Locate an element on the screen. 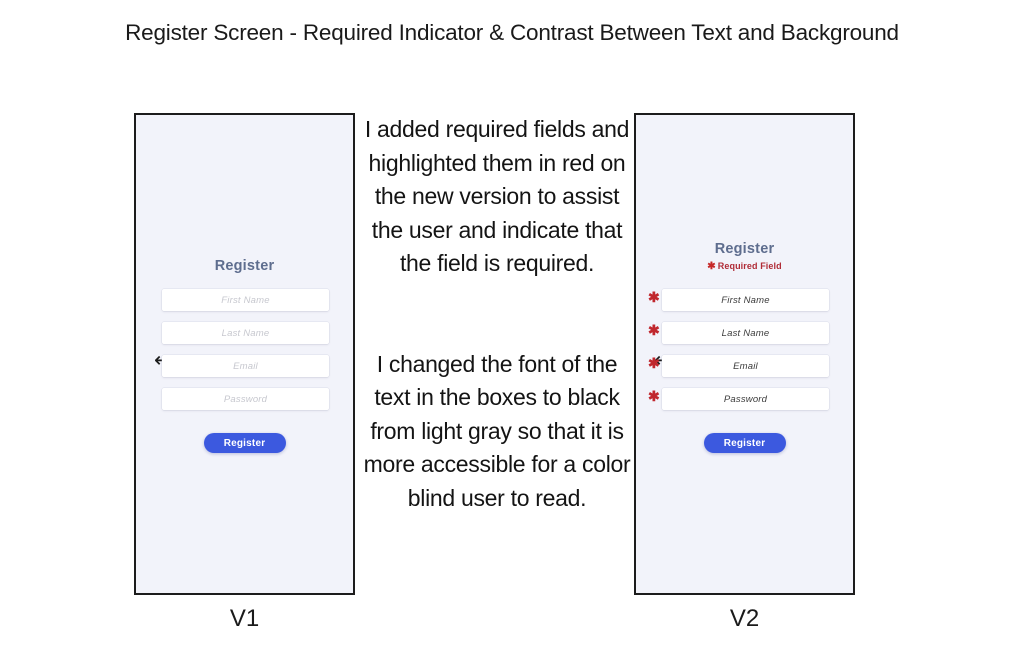  required-field-legend: ✱ Required Field is located at coordinates (744, 266).